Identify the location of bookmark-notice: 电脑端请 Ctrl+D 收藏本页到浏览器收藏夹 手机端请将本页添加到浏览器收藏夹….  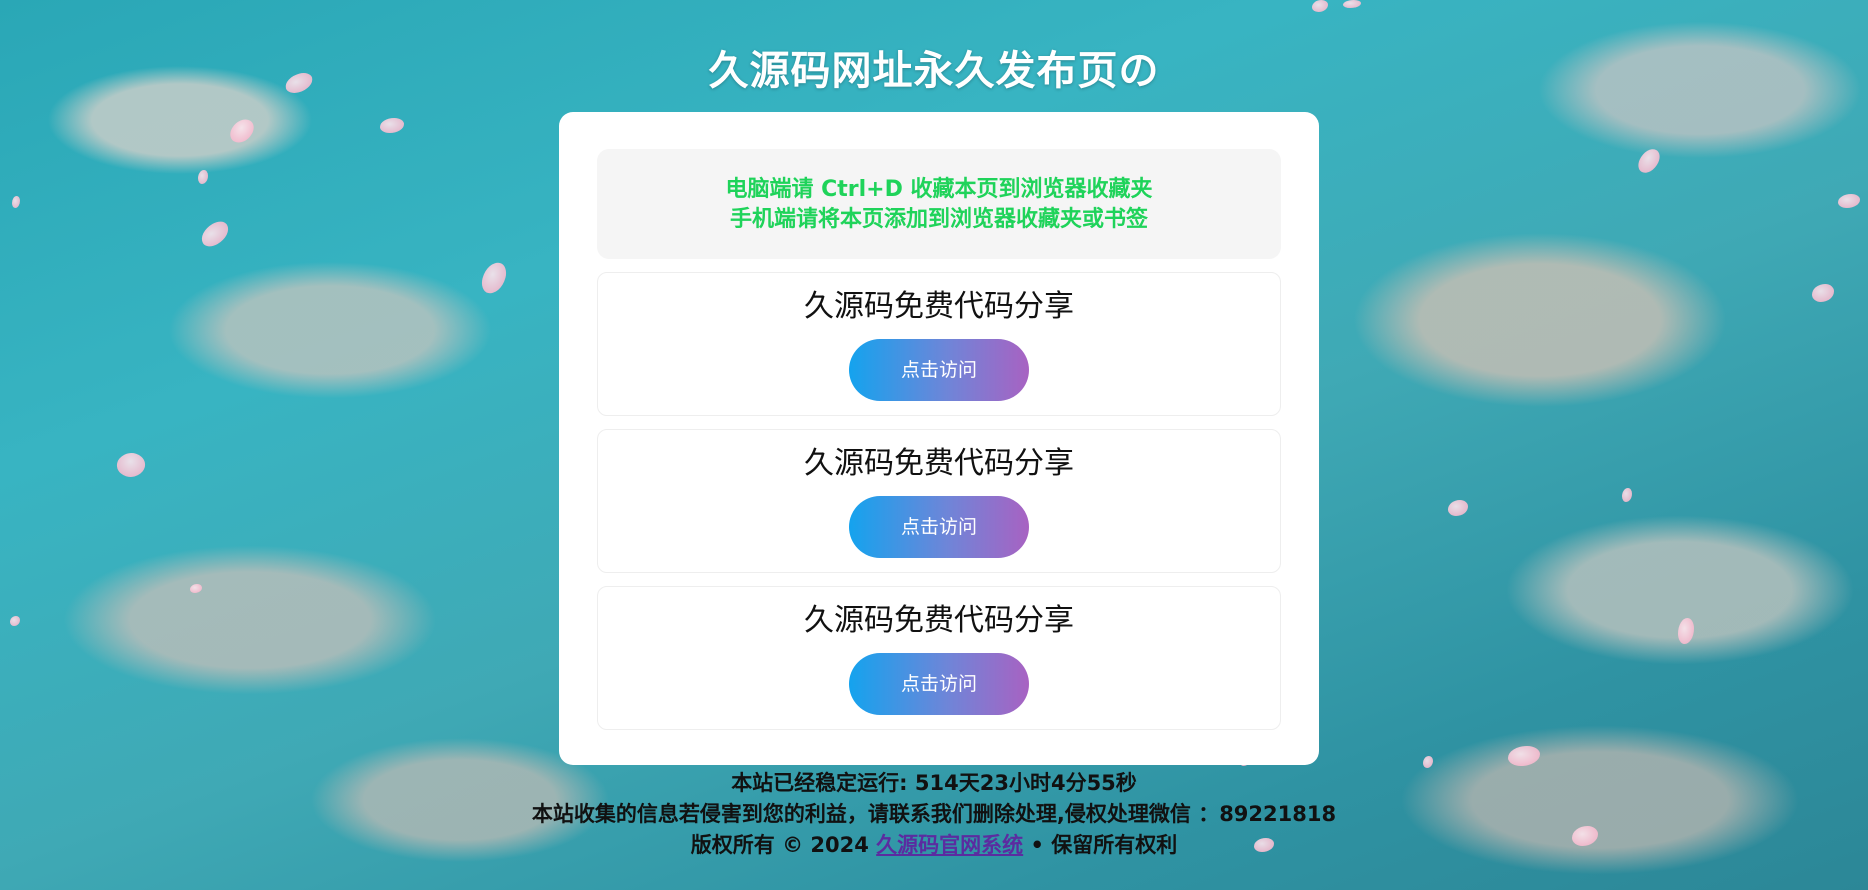
(939, 204).